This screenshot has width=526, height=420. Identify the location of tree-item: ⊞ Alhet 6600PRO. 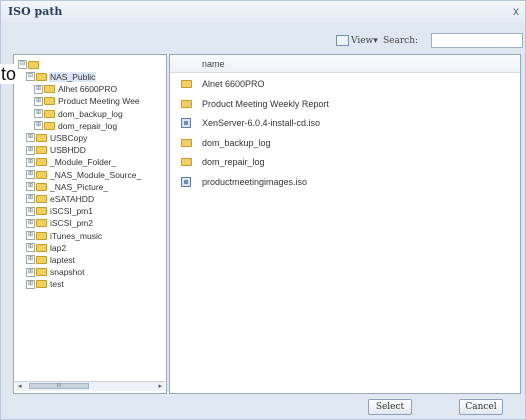
(76, 88).